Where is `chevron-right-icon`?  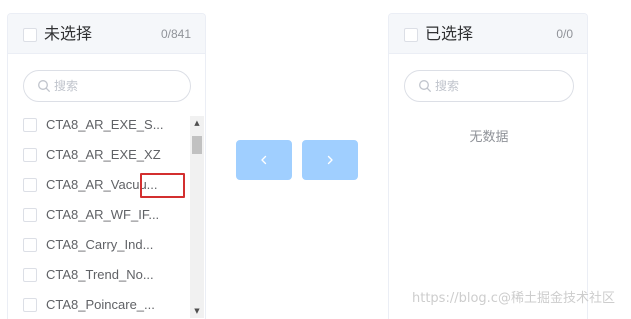 chevron-right-icon is located at coordinates (330, 160).